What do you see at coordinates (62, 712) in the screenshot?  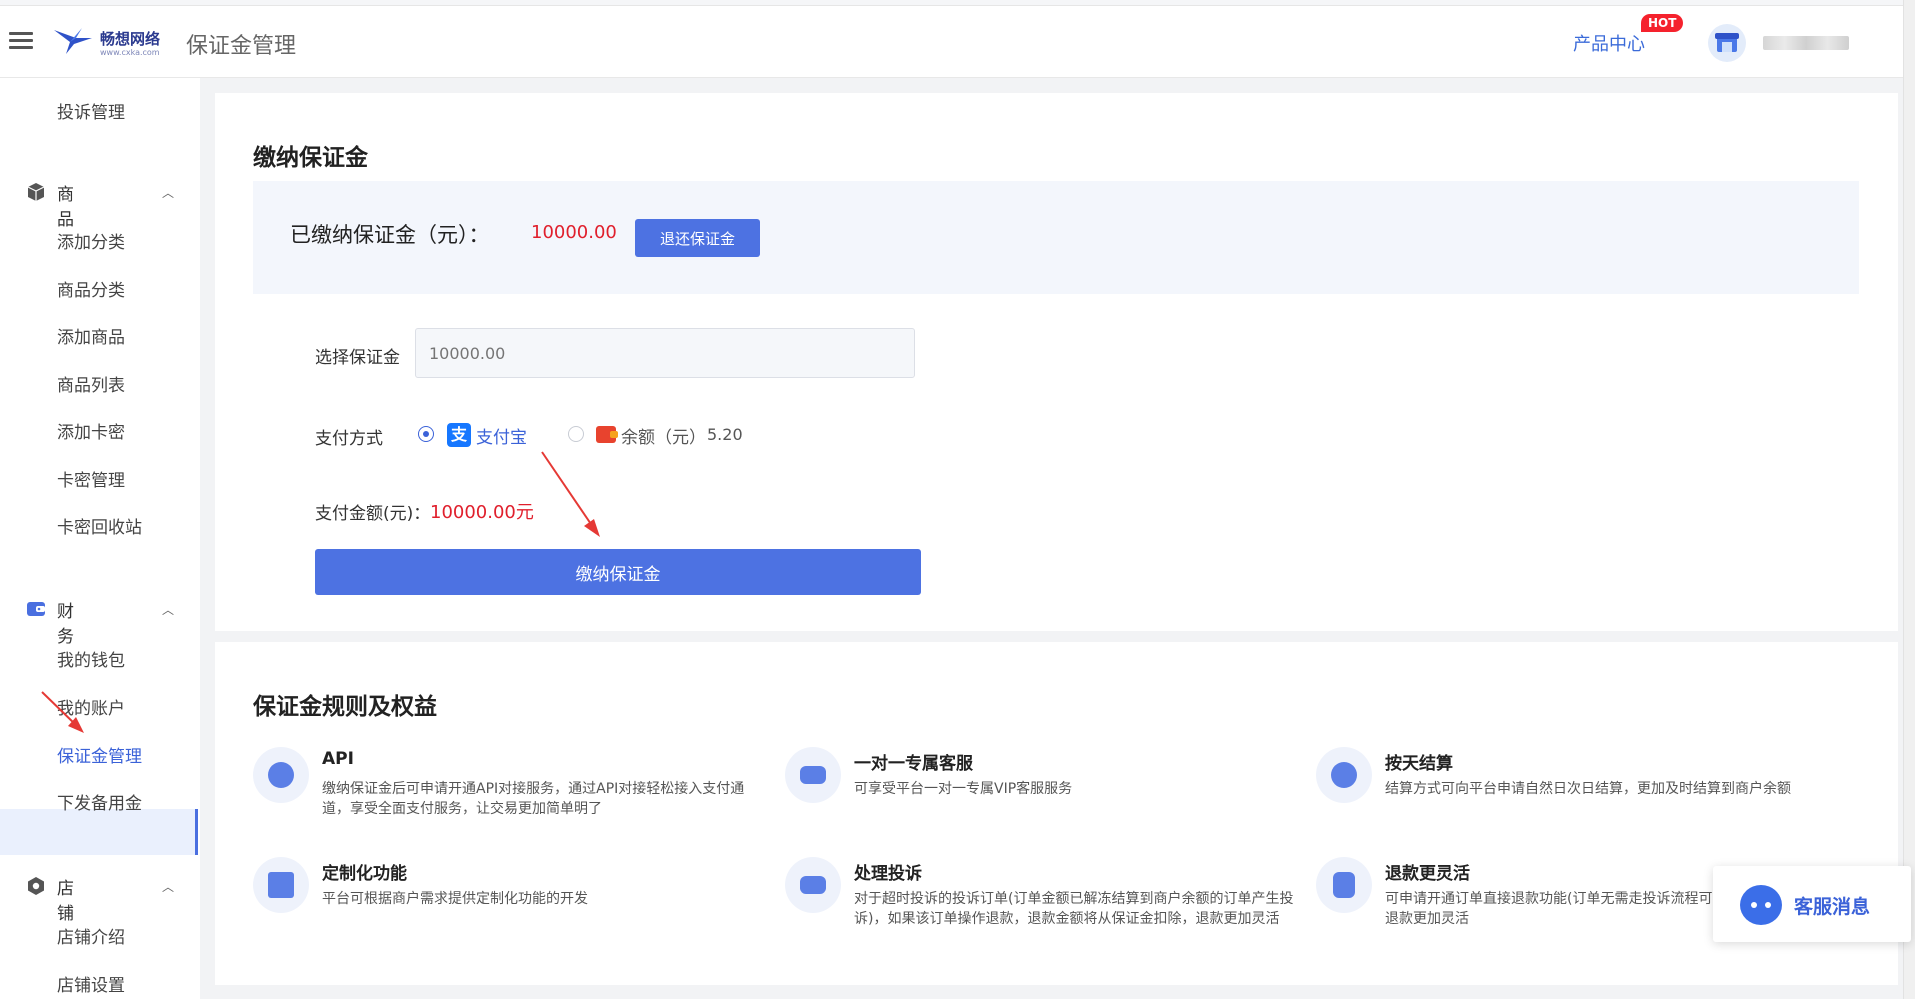 I see `annotation-arrow-to-sidebar-item` at bounding box center [62, 712].